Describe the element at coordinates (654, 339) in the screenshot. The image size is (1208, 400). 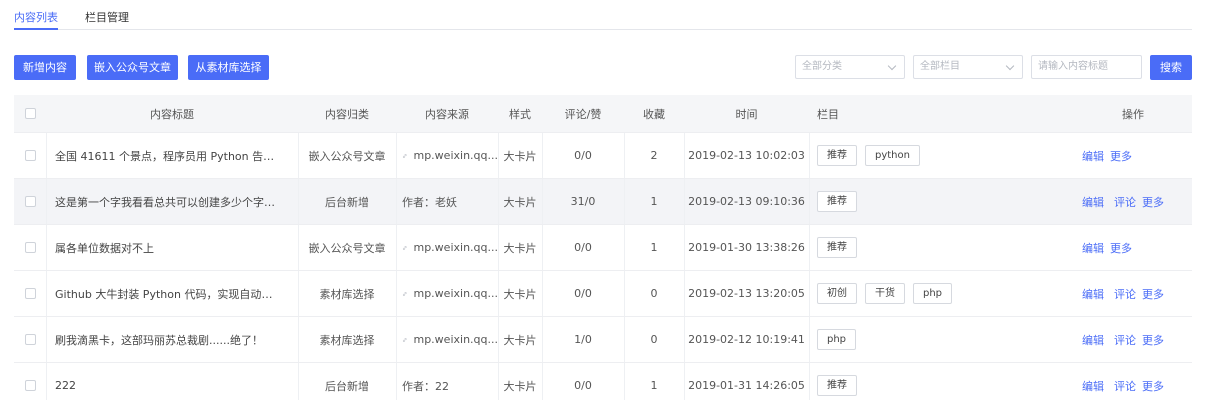
I see `row-favorites: 0` at that location.